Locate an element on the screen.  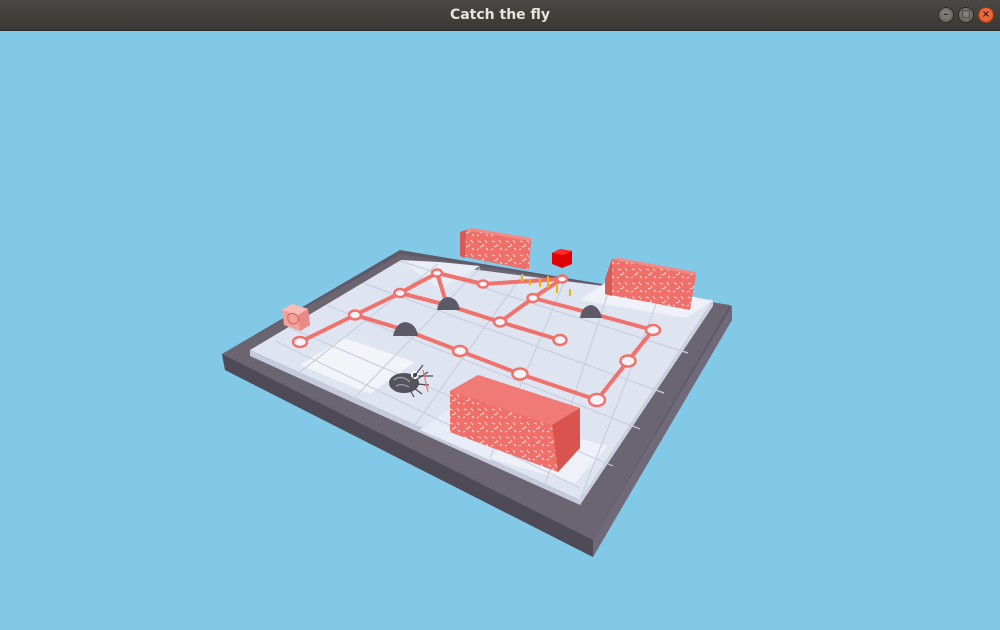
title-bar: Catch the fly – □ × is located at coordinates (500, 15).